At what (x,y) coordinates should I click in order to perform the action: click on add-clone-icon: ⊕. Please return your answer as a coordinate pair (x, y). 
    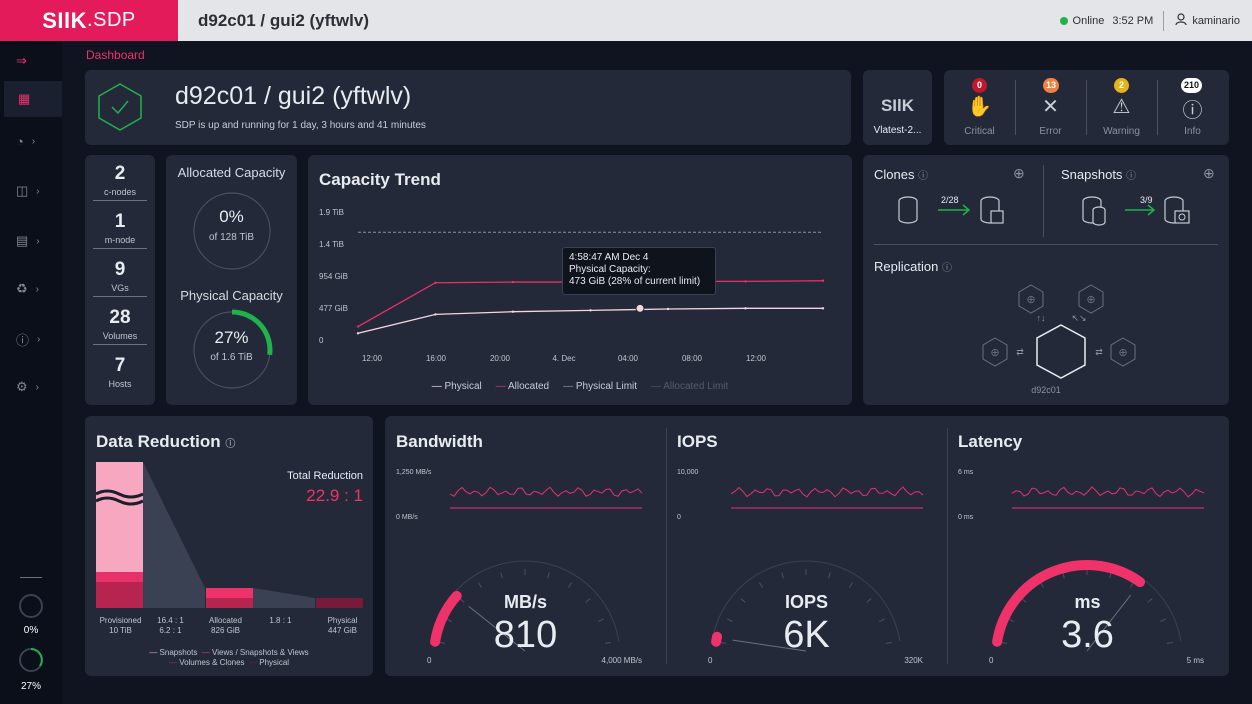
    Looking at the image, I should click on (1019, 173).